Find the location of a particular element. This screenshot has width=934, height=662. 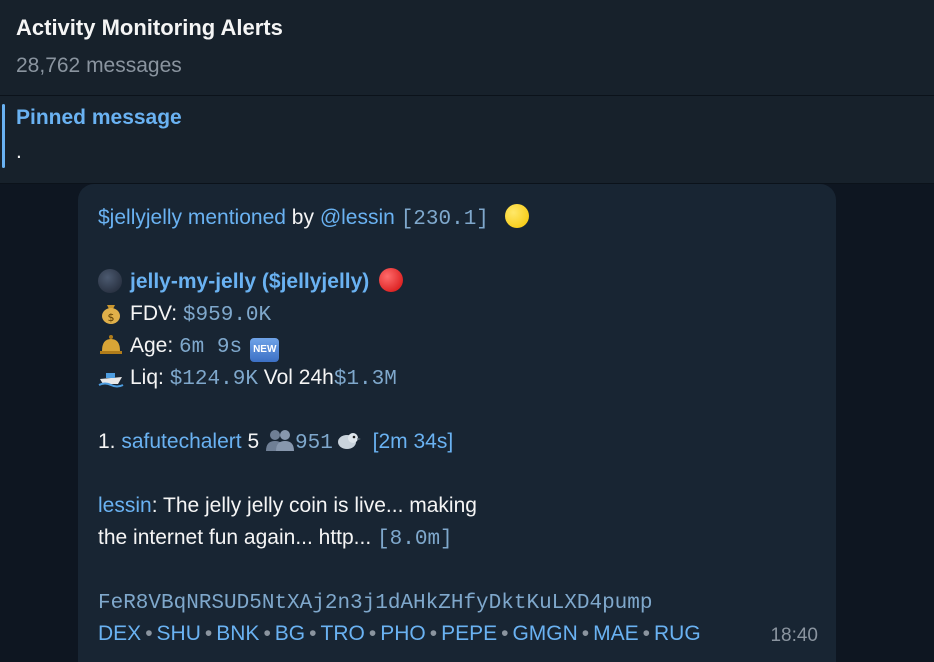

liq-value: $124.9K is located at coordinates (213, 379).